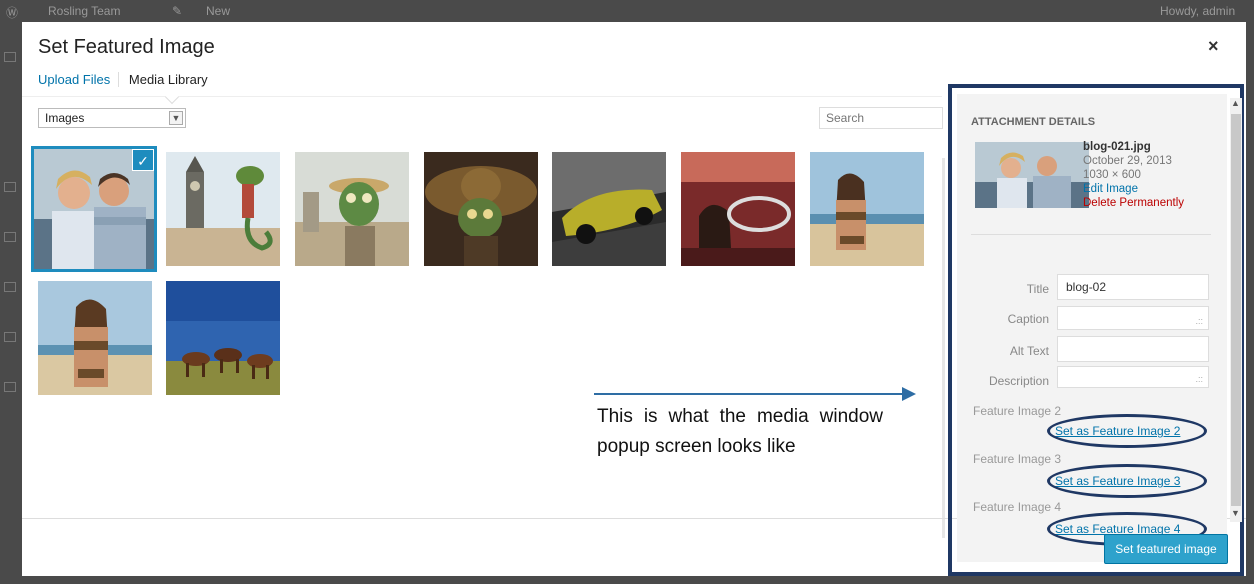 The image size is (1254, 584). I want to click on rango-sombrero-photo, so click(481, 209).